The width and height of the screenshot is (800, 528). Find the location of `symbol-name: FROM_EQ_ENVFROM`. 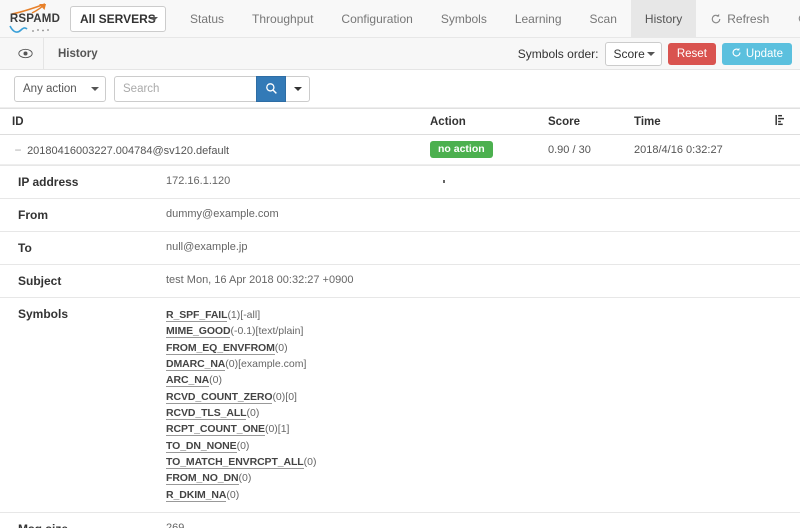

symbol-name: FROM_EQ_ENVFROM is located at coordinates (220, 348).